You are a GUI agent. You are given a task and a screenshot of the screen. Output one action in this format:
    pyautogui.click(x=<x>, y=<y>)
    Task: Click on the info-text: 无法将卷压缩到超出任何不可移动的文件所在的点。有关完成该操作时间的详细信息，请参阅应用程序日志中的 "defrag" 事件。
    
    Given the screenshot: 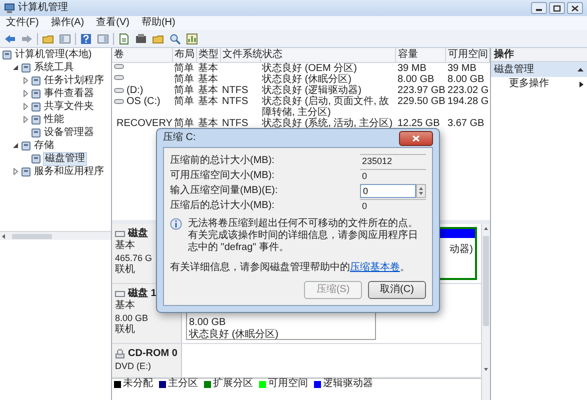 What is the action you would take?
    pyautogui.click(x=303, y=236)
    